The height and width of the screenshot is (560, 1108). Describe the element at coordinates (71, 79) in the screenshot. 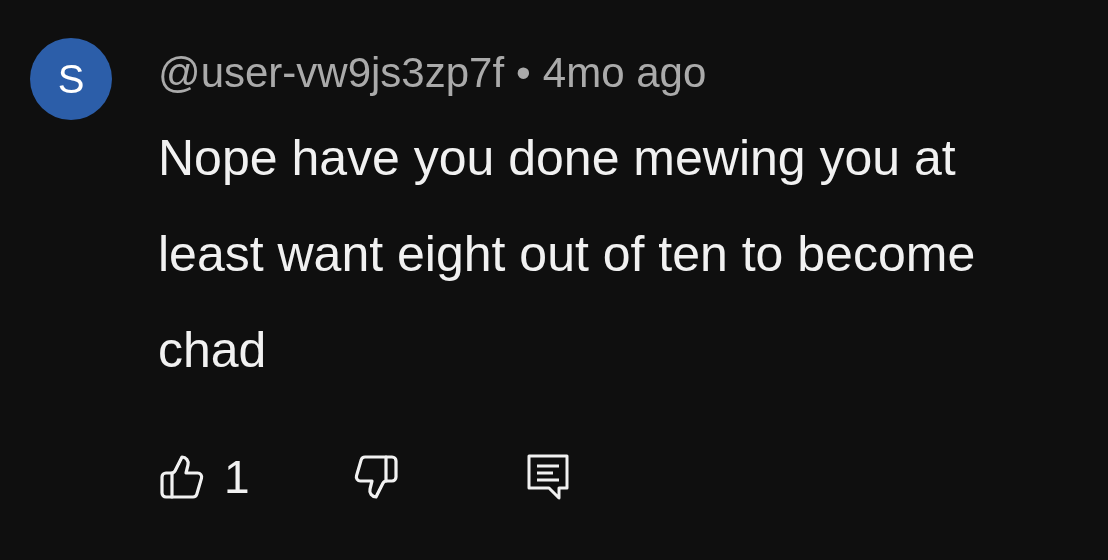

I see `avatar: S` at that location.